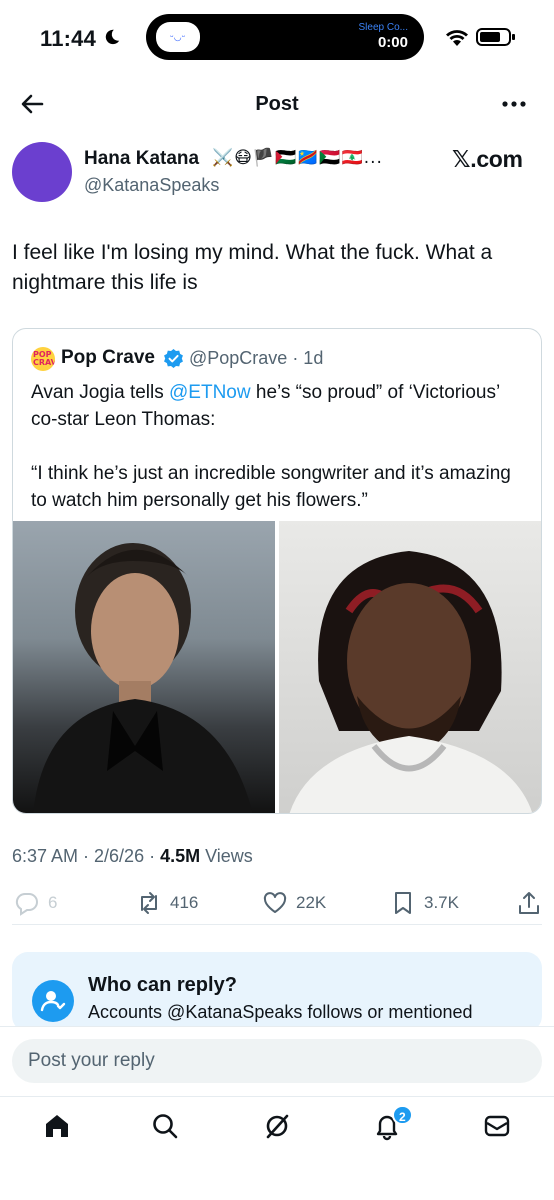 The width and height of the screenshot is (554, 1200). Describe the element at coordinates (100, 392) in the screenshot. I see `quote-text-start: Avan Jogia tells` at that location.